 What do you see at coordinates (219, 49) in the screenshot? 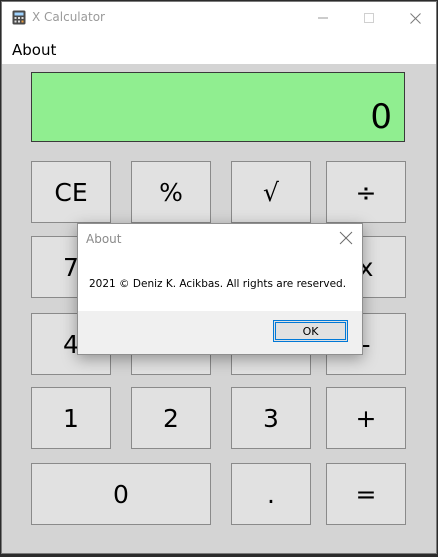
I see `menu-bar: About` at bounding box center [219, 49].